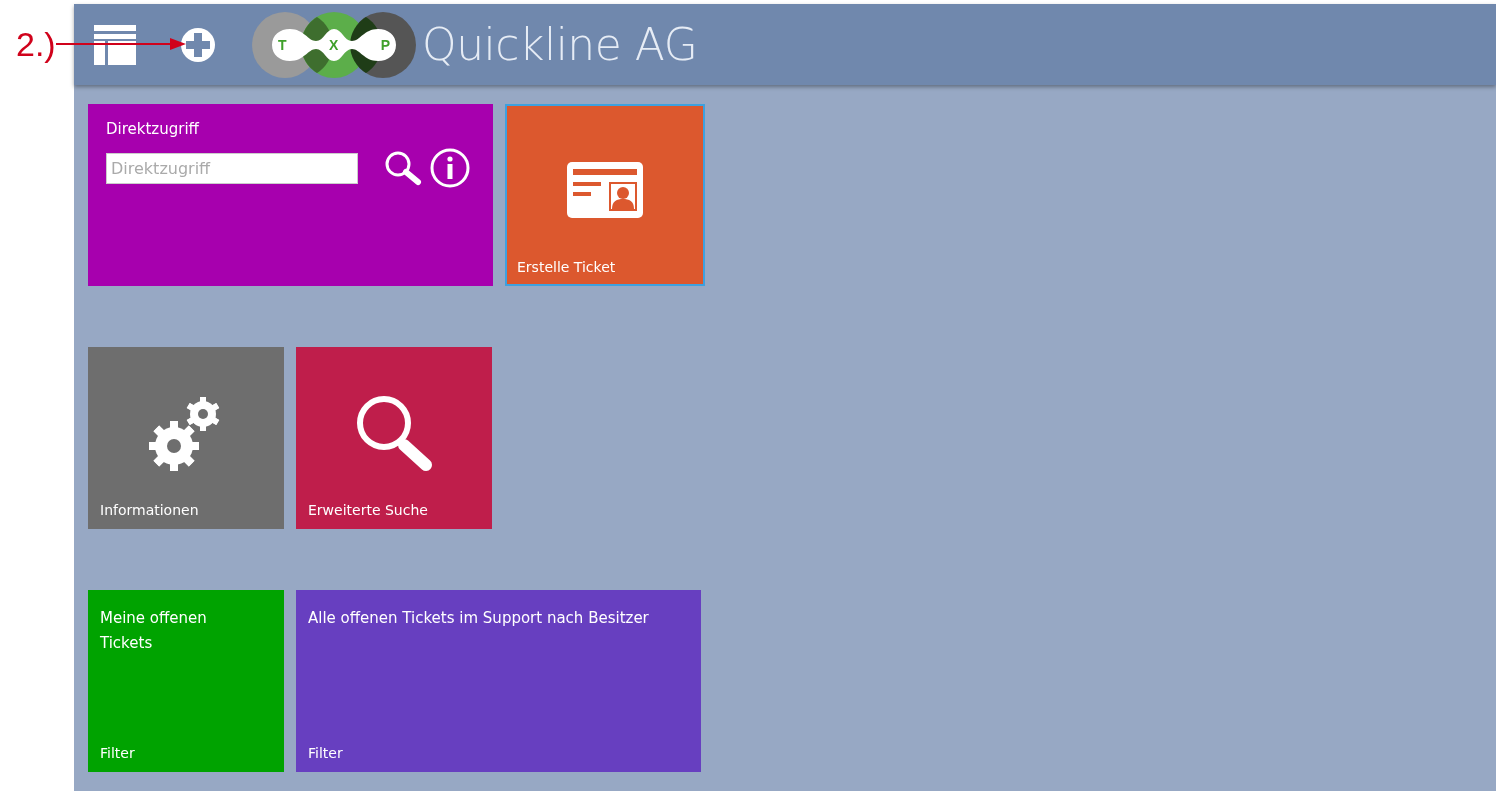 Image resolution: width=1496 pixels, height=791 pixels. Describe the element at coordinates (605, 189) in the screenshot. I see `id-card-icon` at that location.